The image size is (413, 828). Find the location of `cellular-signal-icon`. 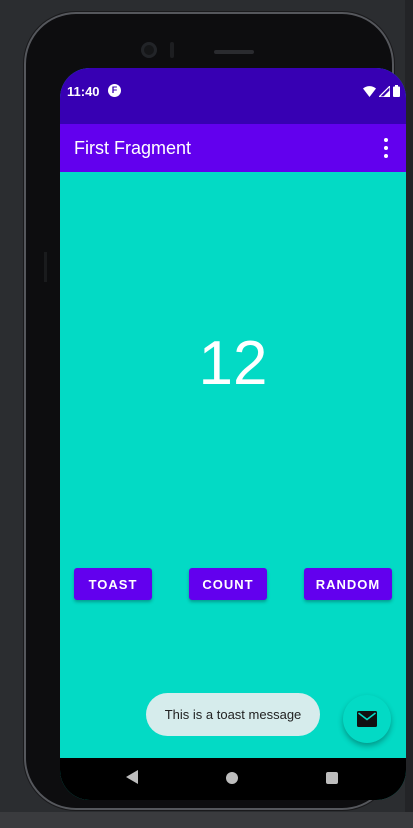

cellular-signal-icon is located at coordinates (384, 91).